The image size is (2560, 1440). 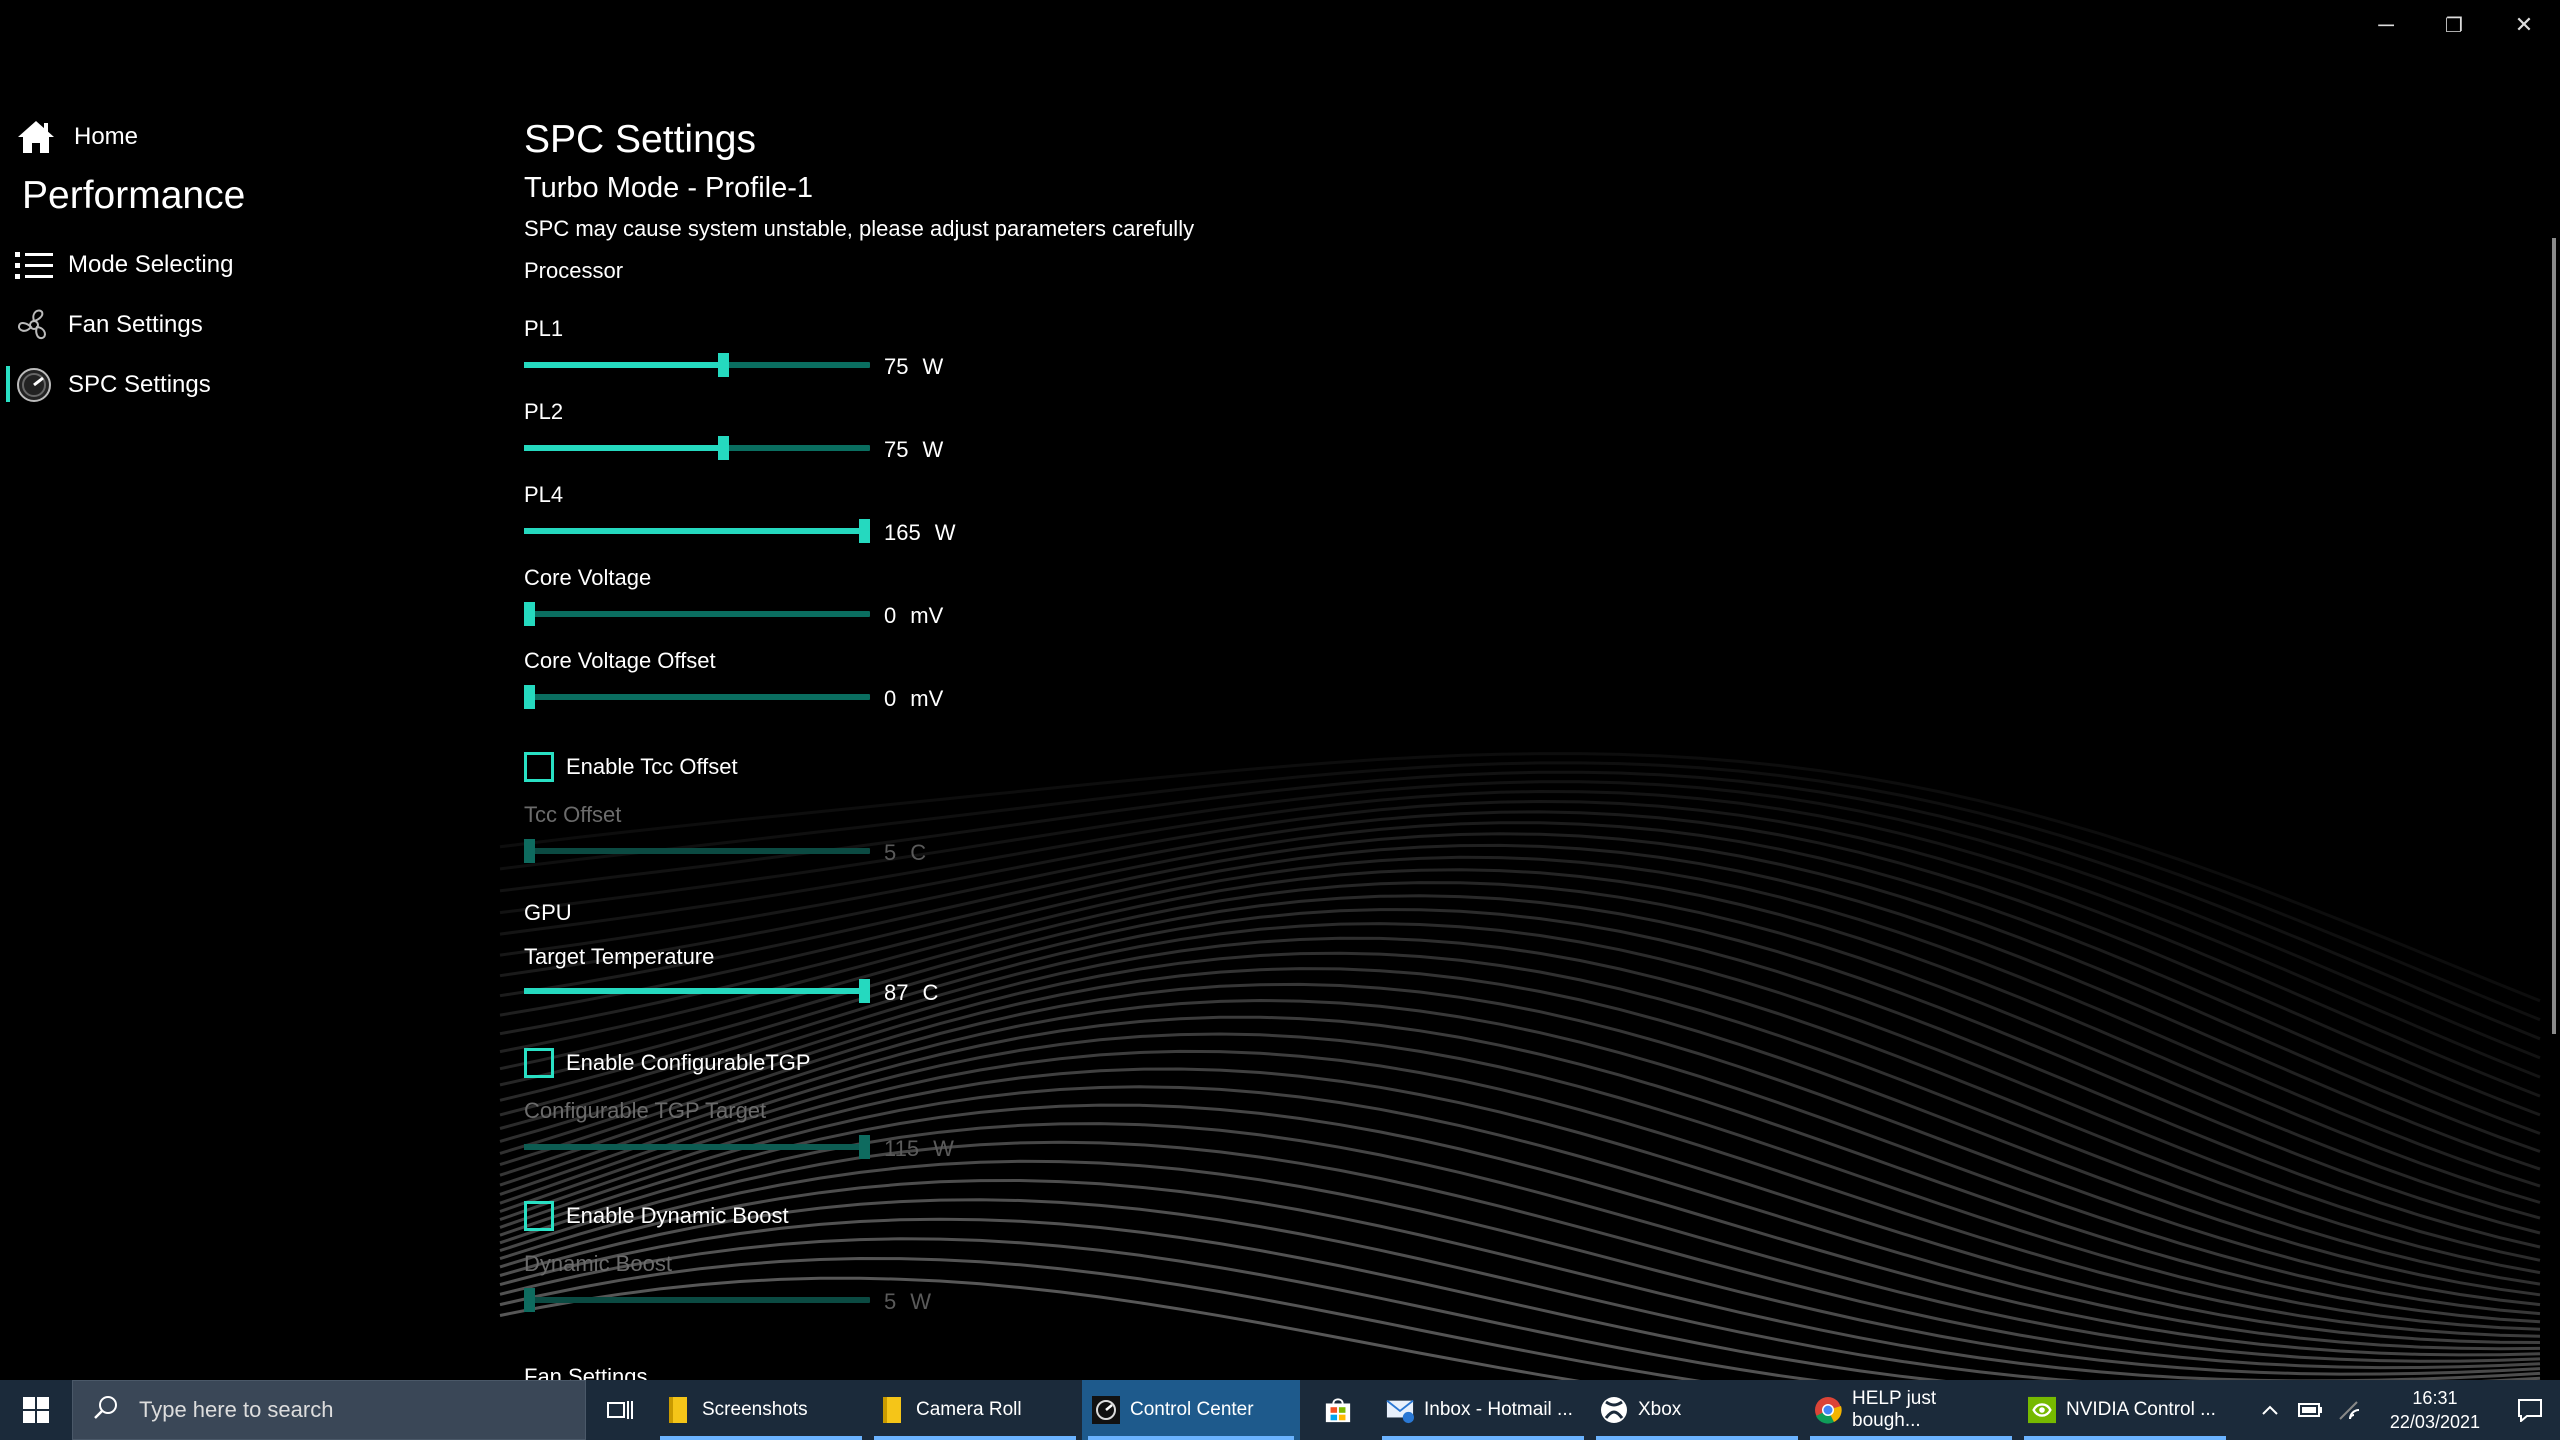 I want to click on chrome-icon, so click(x=1828, y=1410).